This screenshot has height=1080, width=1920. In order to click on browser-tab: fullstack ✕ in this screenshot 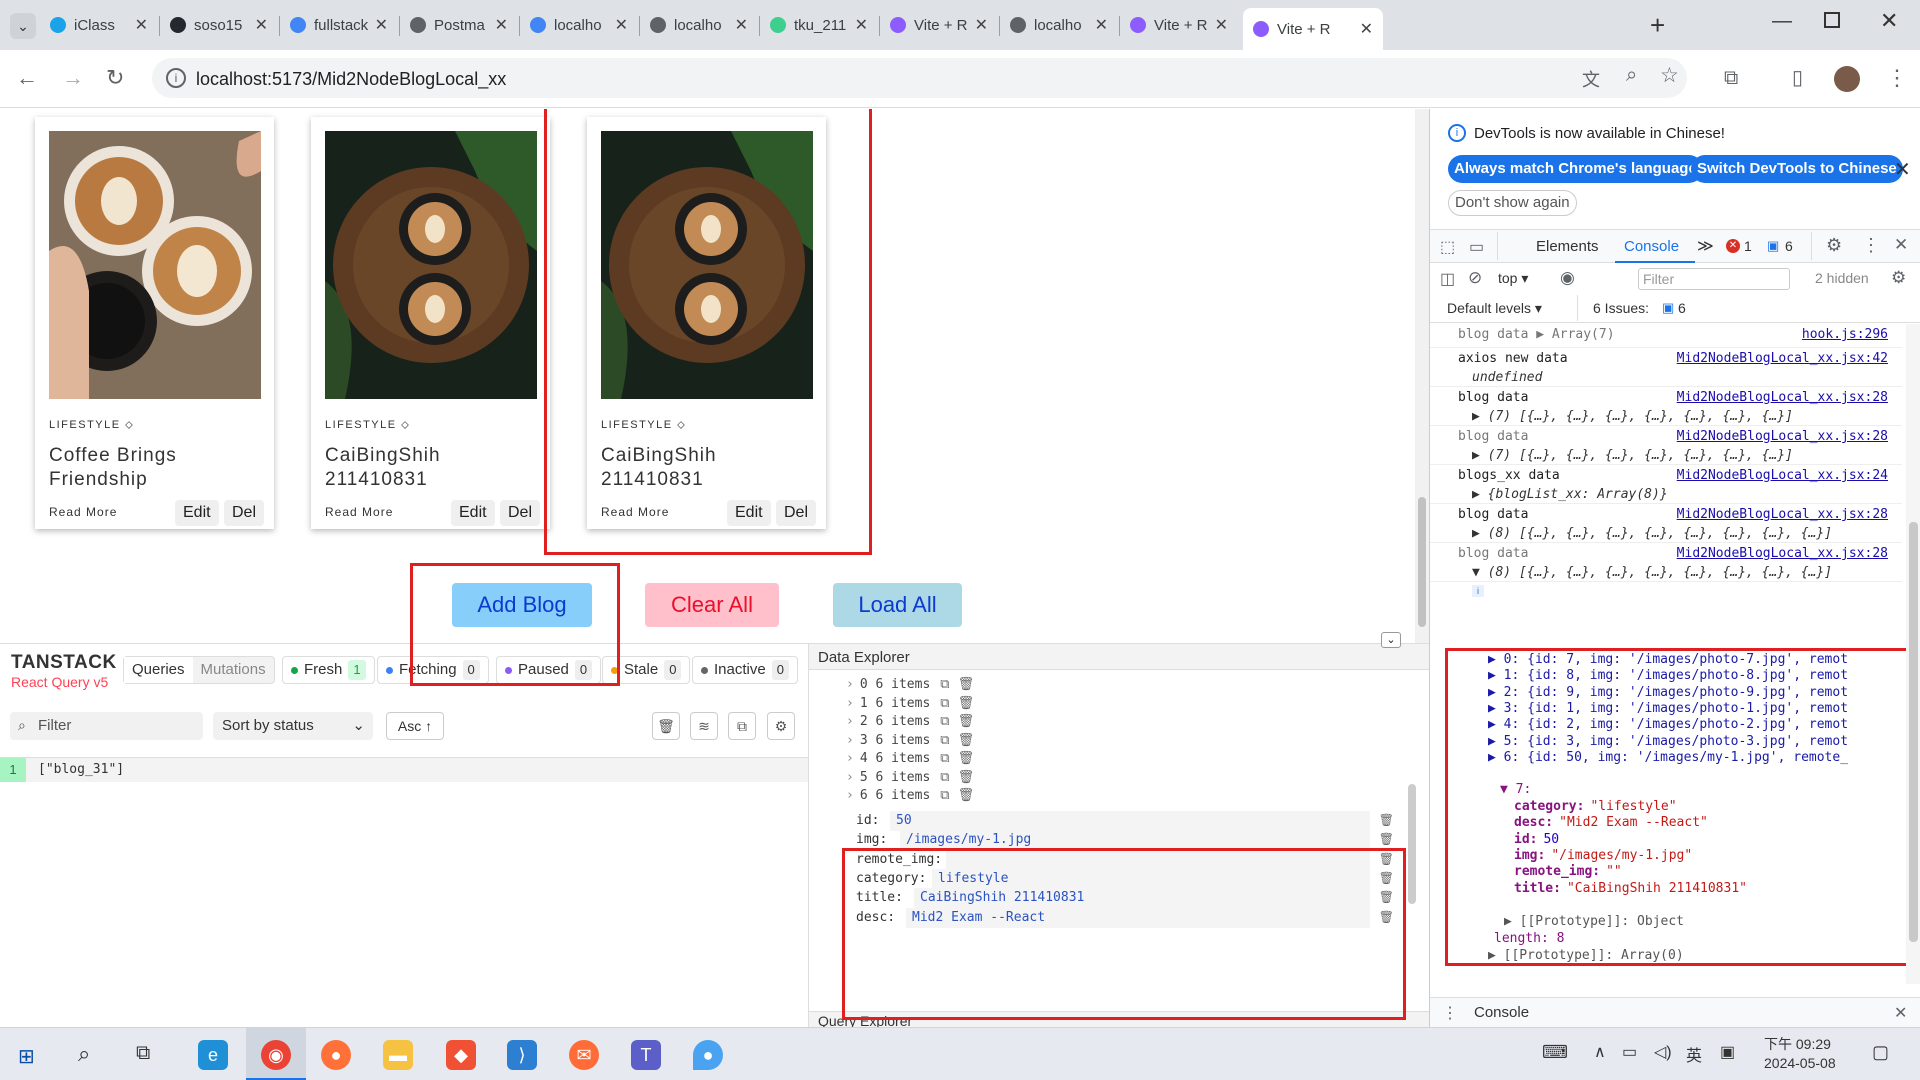, I will do `click(339, 25)`.